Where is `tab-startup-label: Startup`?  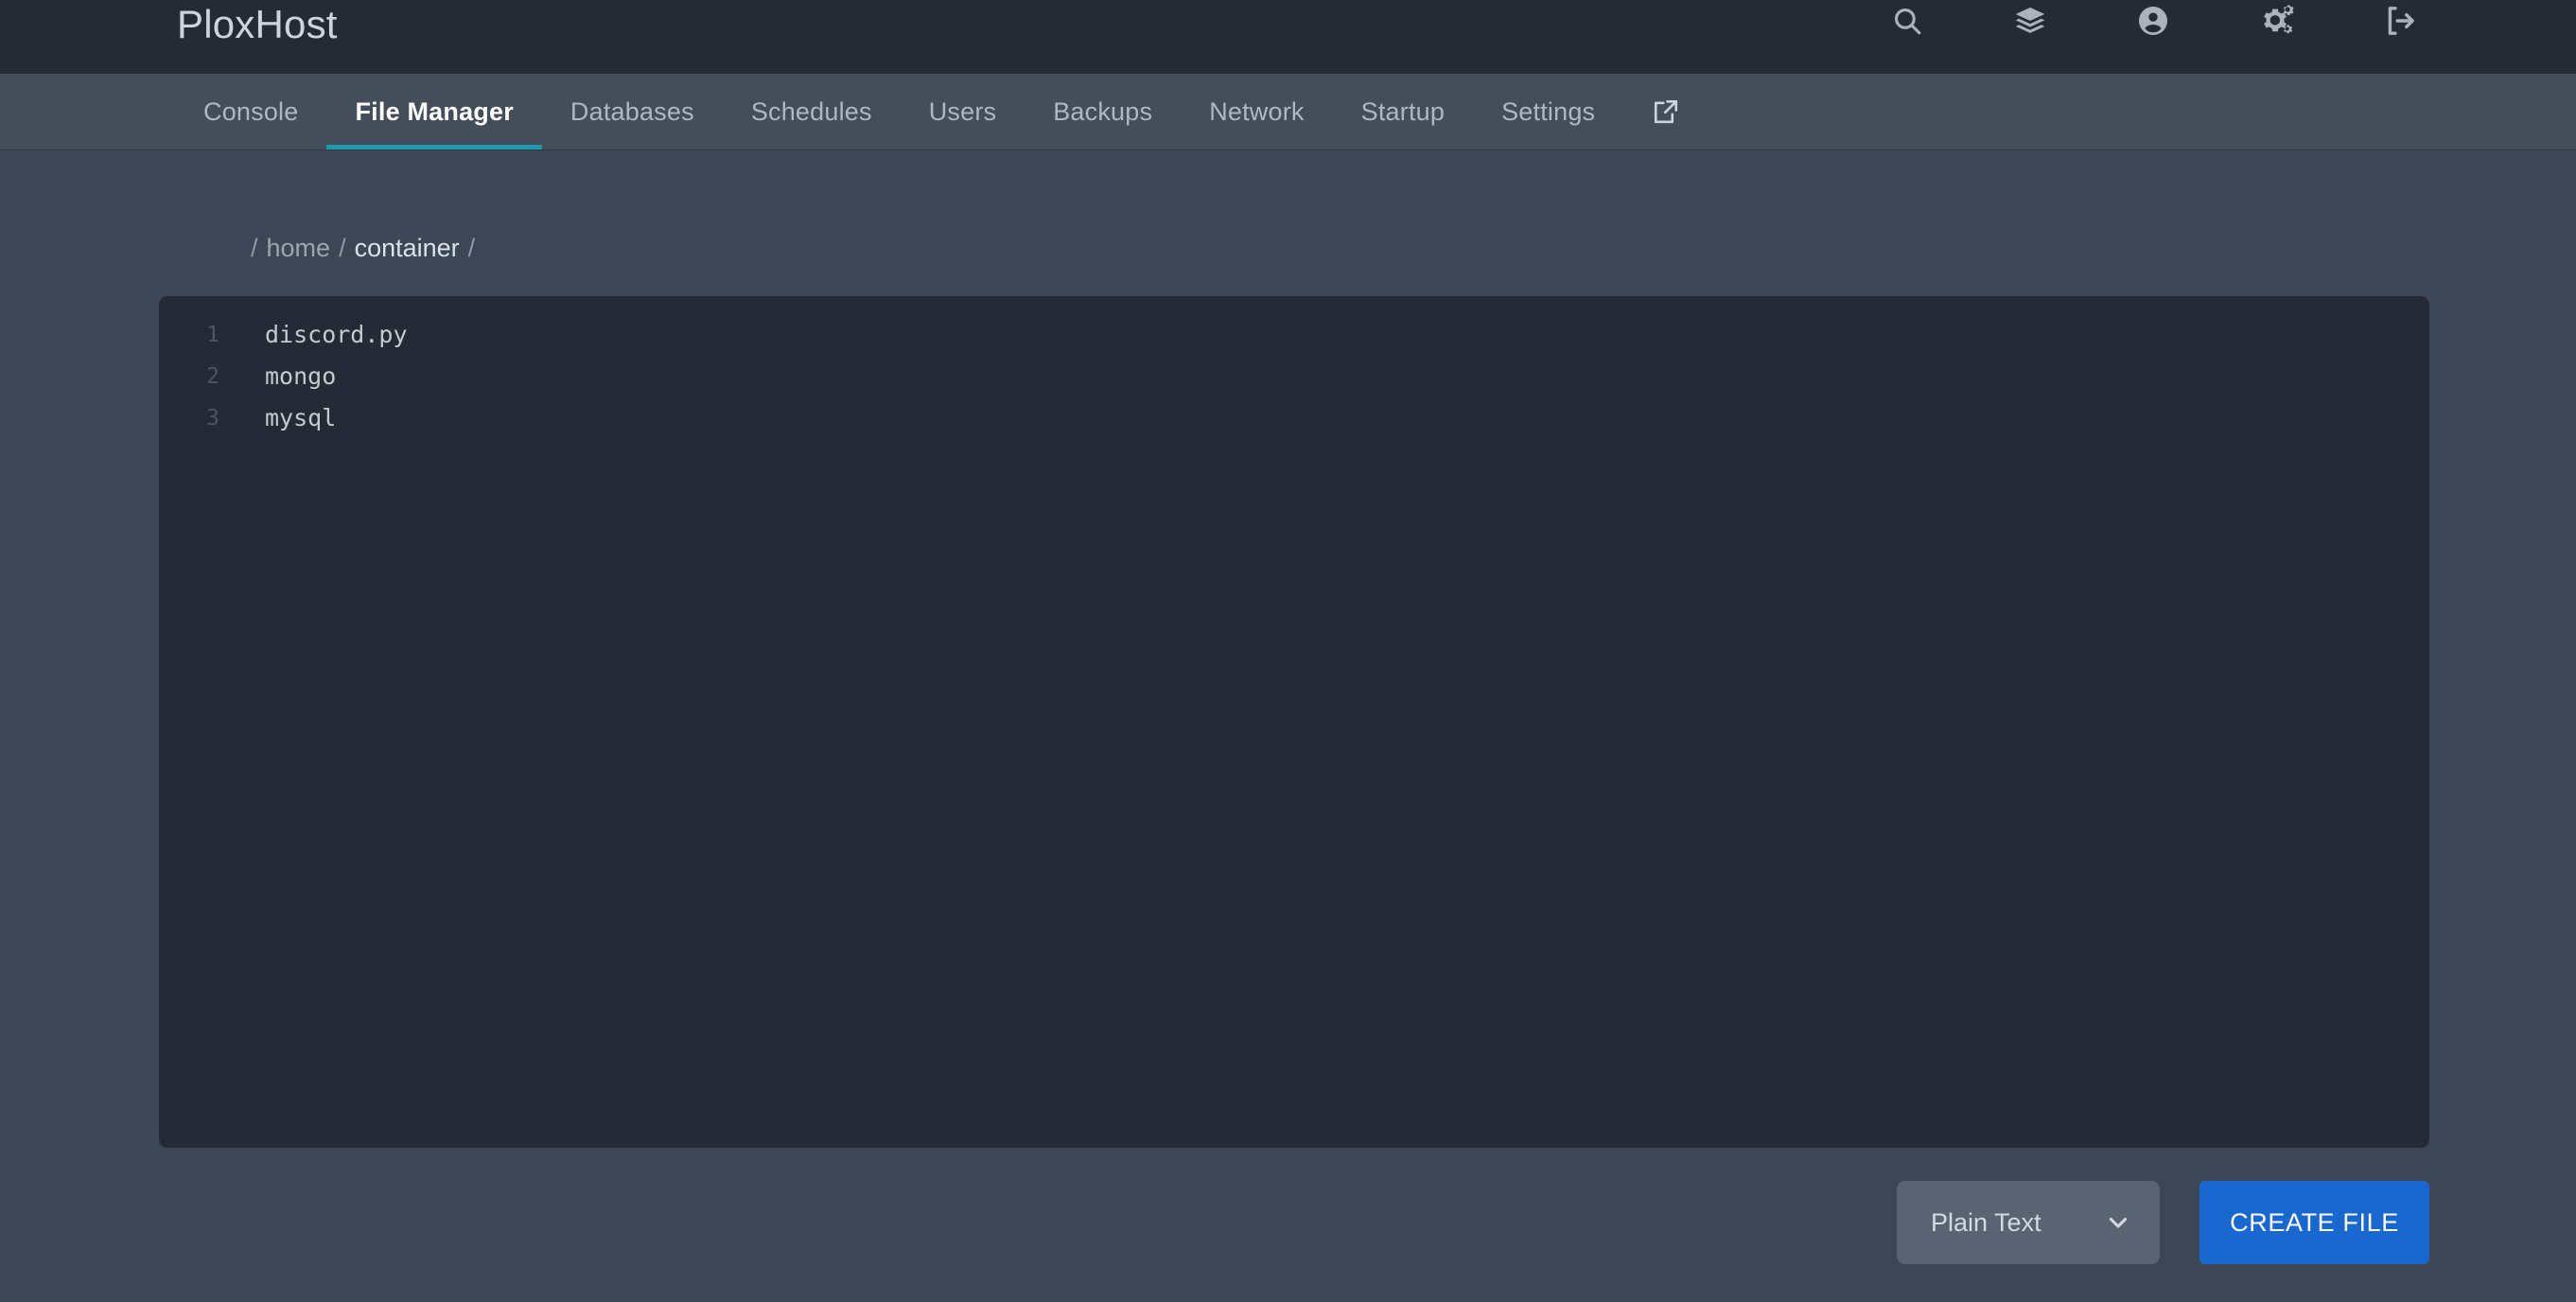 tab-startup-label: Startup is located at coordinates (1403, 111).